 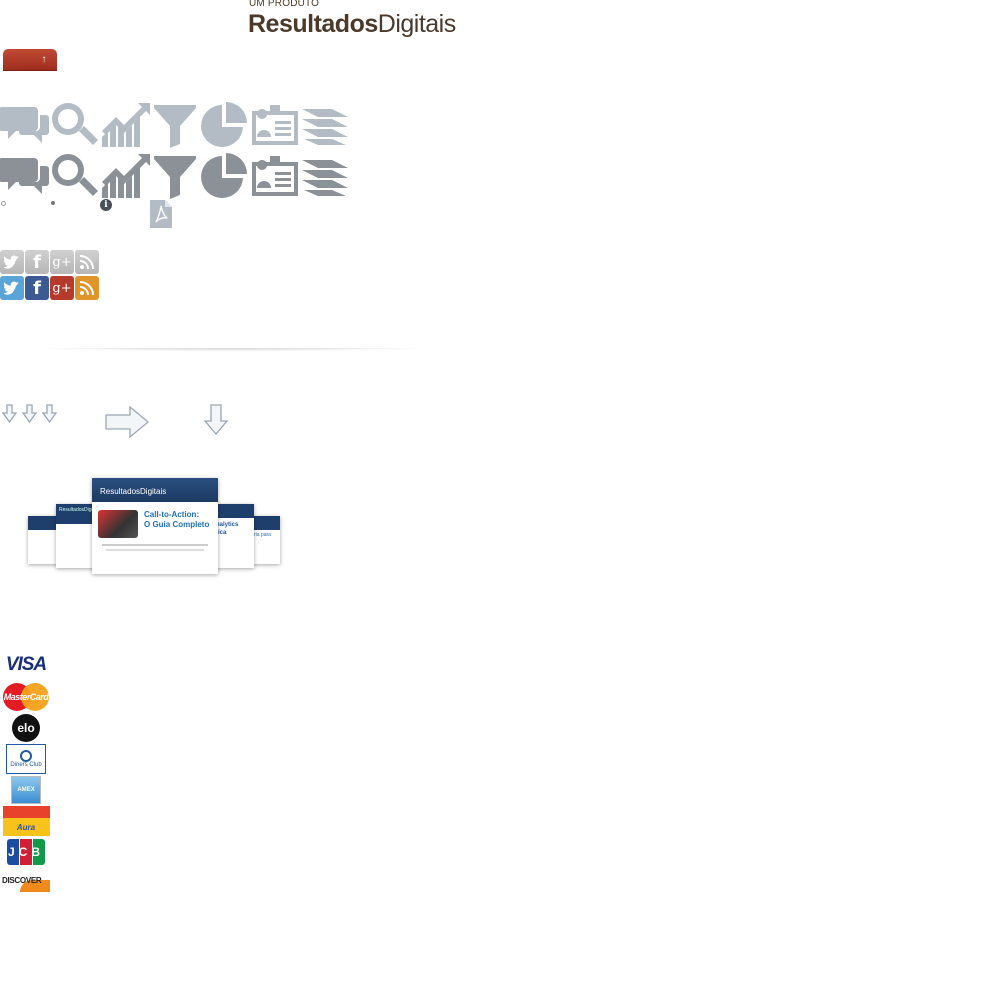 What do you see at coordinates (26, 790) in the screenshot?
I see `amex-icon: AMEX` at bounding box center [26, 790].